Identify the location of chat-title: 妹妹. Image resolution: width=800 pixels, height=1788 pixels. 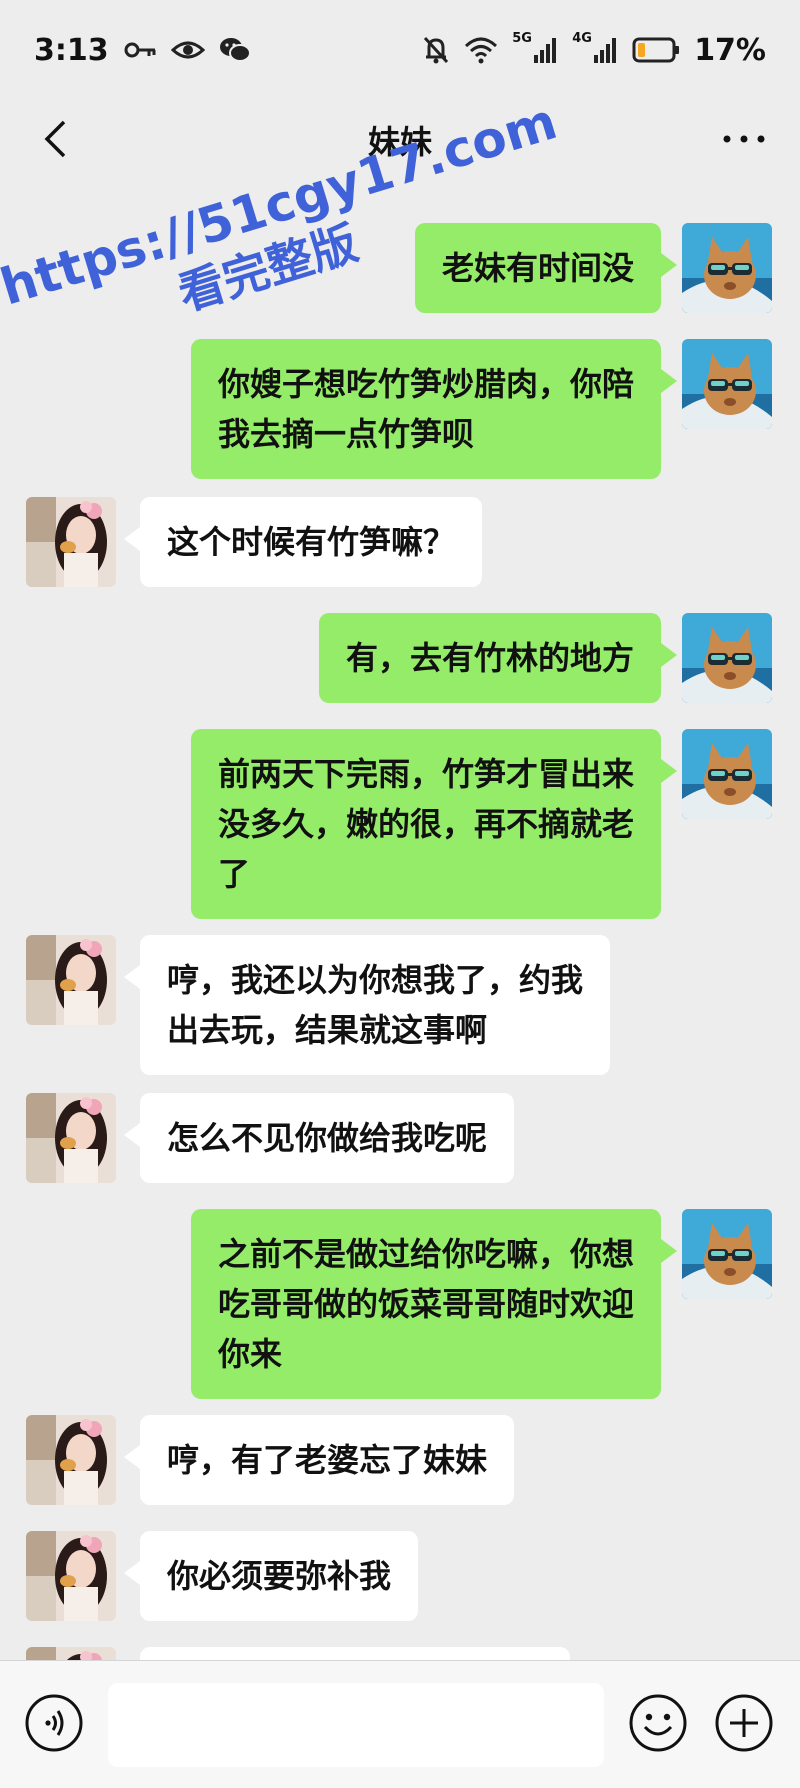
(399, 142).